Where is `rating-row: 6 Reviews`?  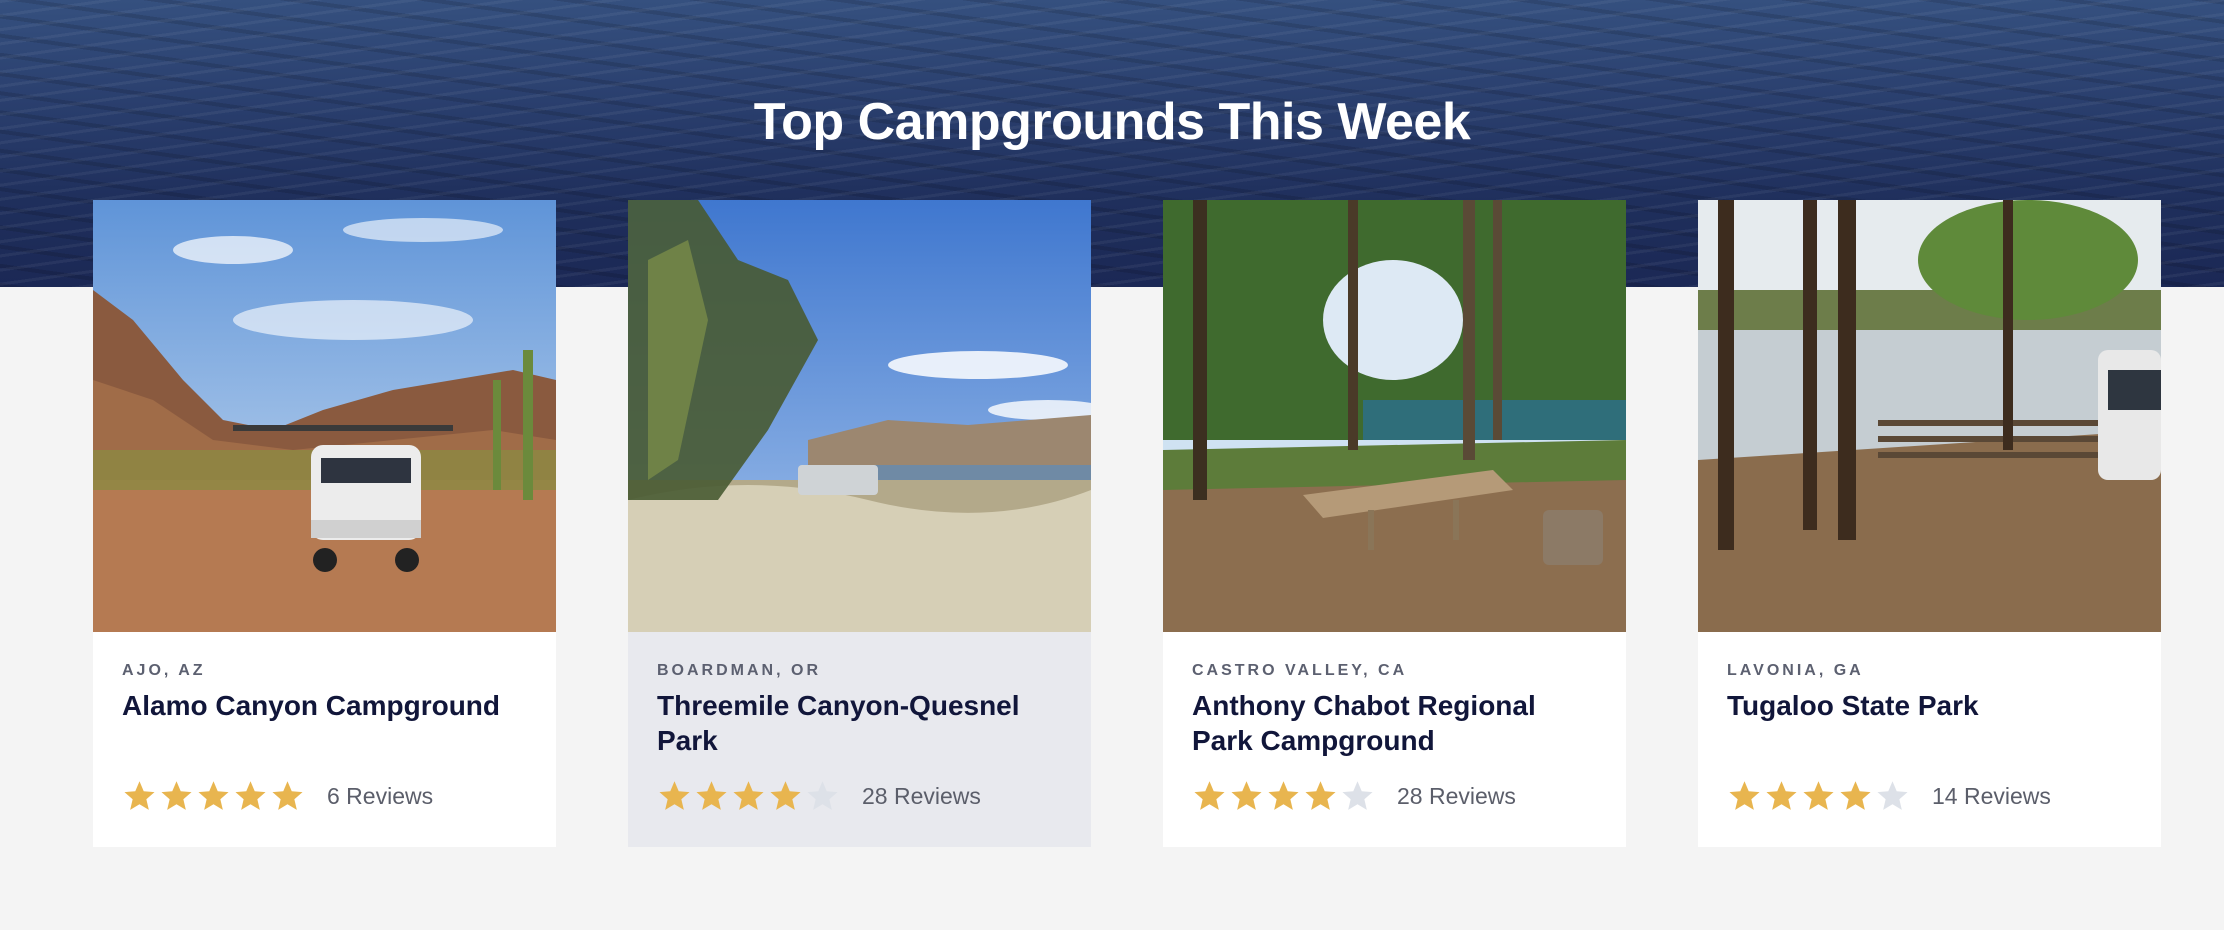
rating-row: 6 Reviews is located at coordinates (277, 796).